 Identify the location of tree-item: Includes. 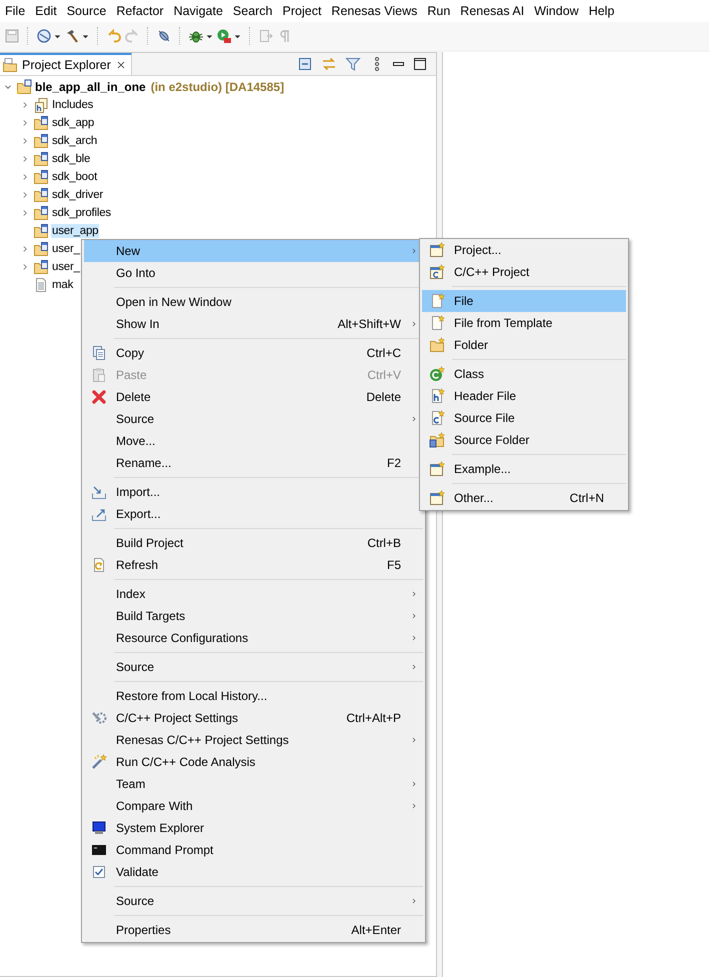
(72, 105).